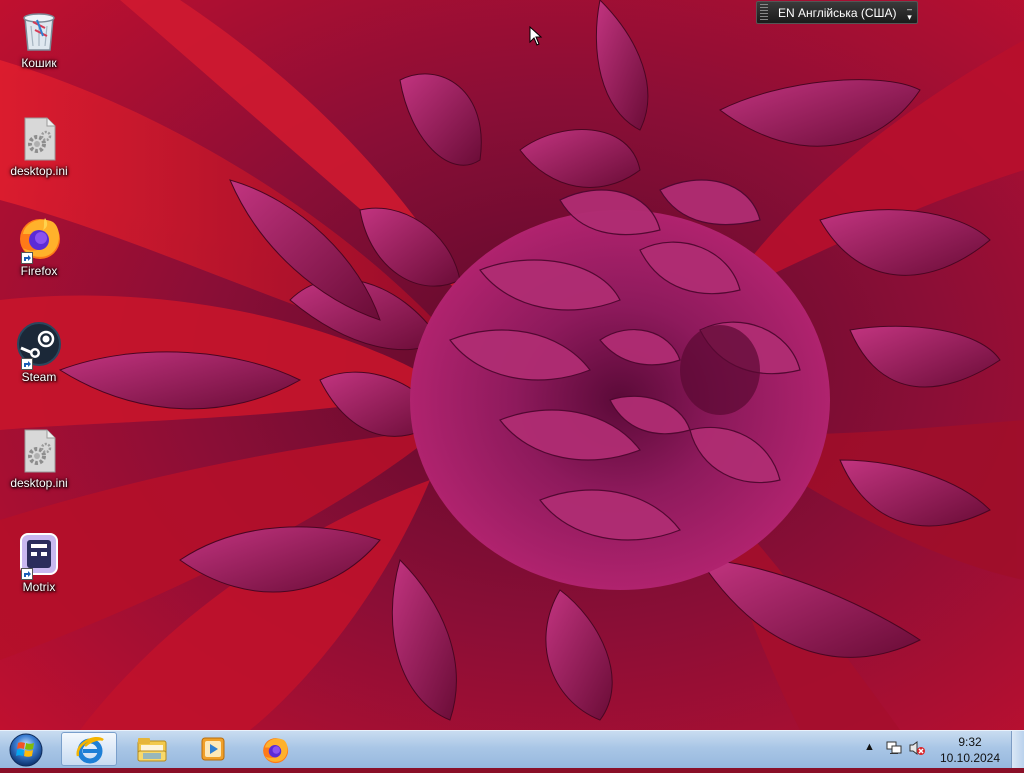 The image size is (1024, 773). I want to click on taskbar-file-explorer, so click(151, 749).